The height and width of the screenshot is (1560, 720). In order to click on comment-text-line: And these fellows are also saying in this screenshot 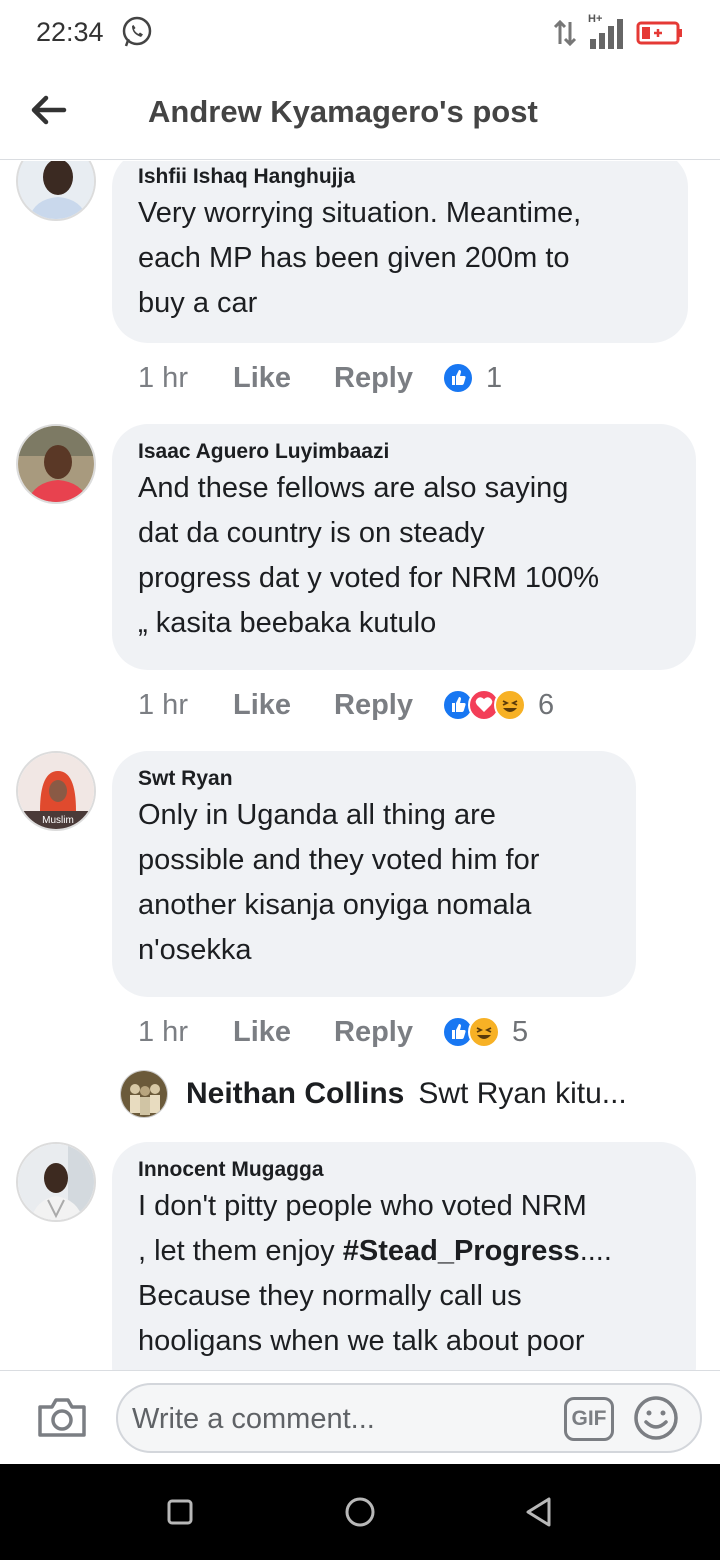, I will do `click(353, 488)`.